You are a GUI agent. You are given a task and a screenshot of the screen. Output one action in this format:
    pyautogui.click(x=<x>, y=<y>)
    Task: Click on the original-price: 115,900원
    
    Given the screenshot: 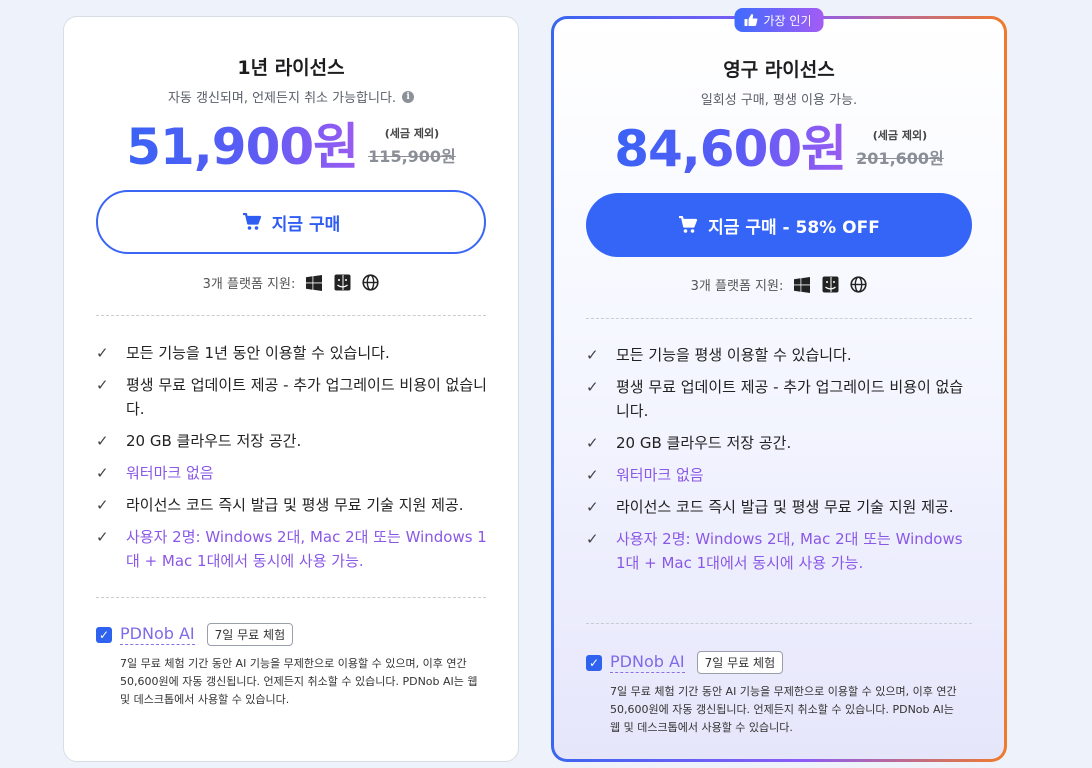 What is the action you would take?
    pyautogui.click(x=412, y=156)
    